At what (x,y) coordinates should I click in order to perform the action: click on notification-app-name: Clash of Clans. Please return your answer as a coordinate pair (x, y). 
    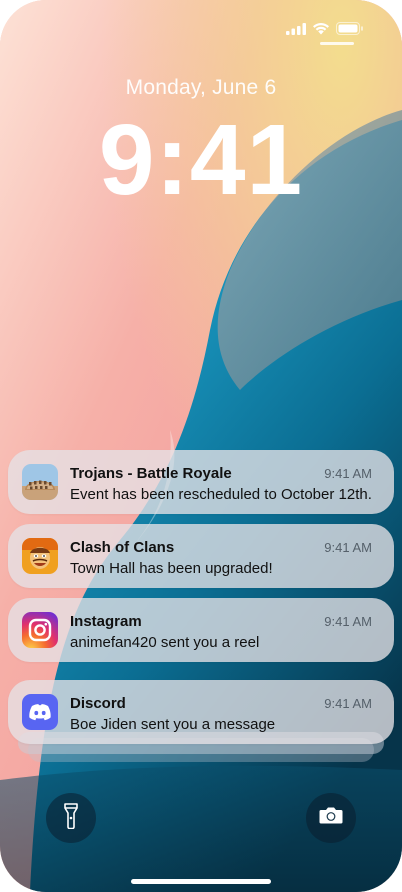
    Looking at the image, I should click on (122, 547).